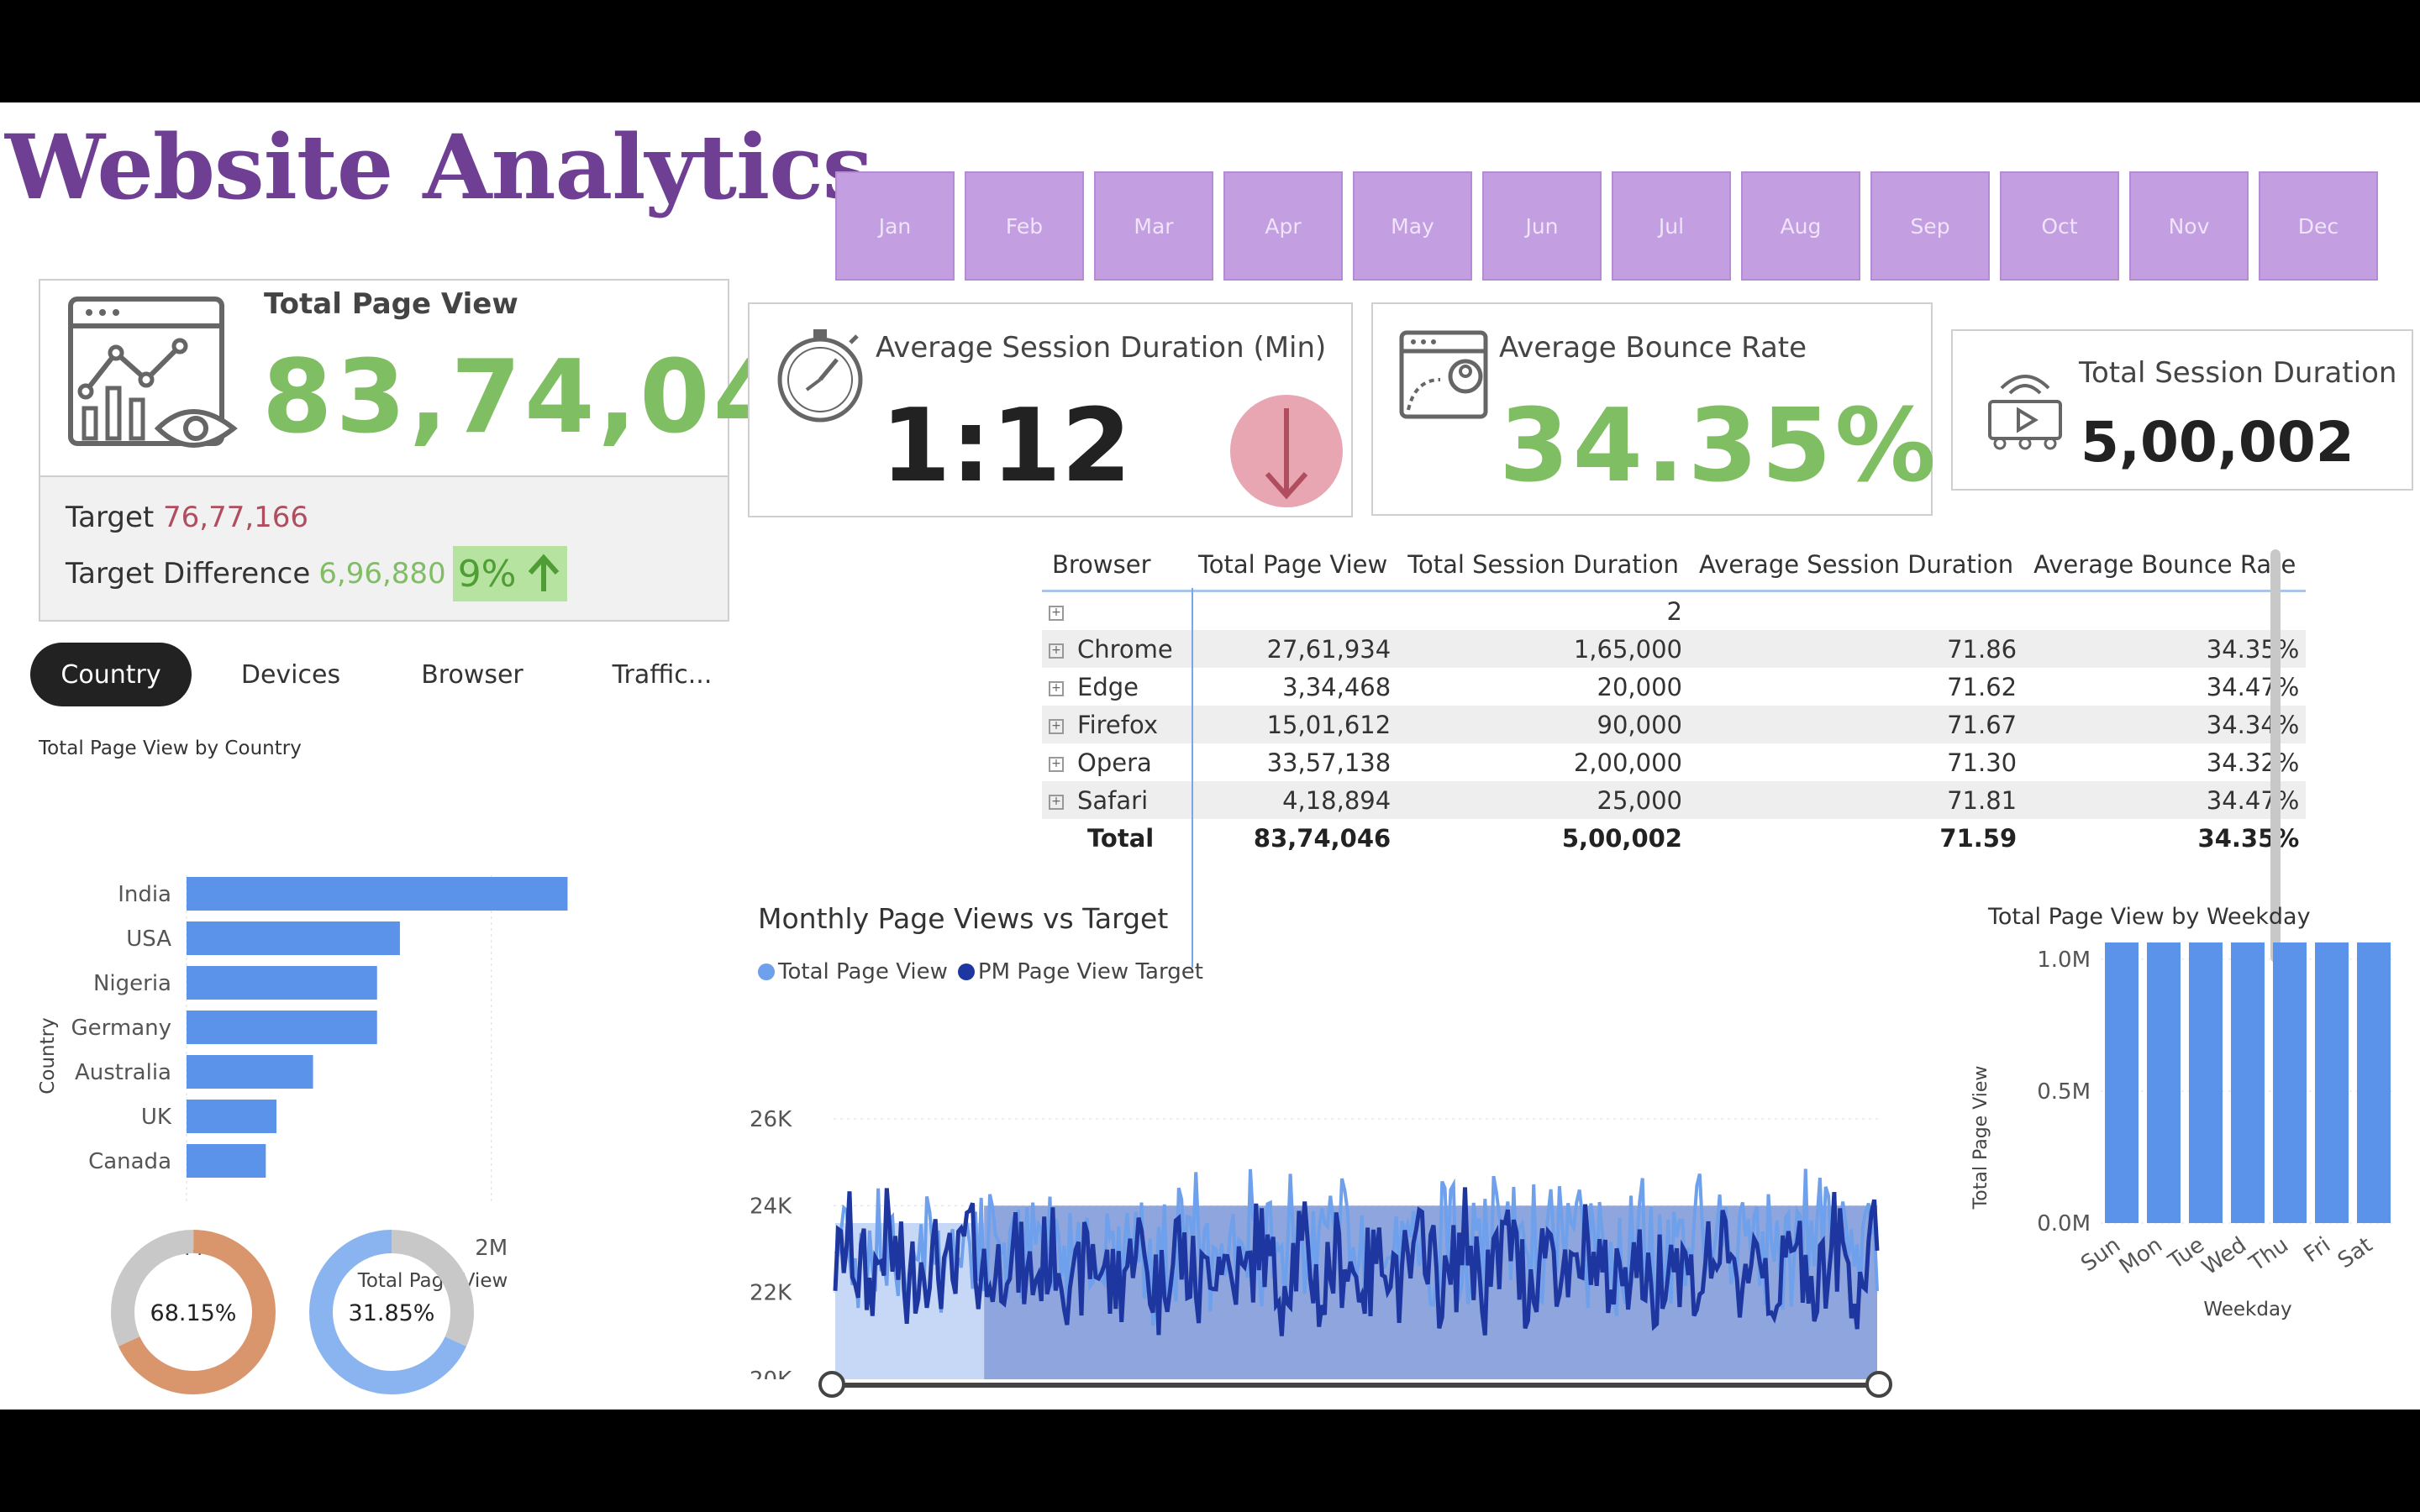  What do you see at coordinates (2064, 1223) in the screenshot?
I see `y-tick-label: 0.0M` at bounding box center [2064, 1223].